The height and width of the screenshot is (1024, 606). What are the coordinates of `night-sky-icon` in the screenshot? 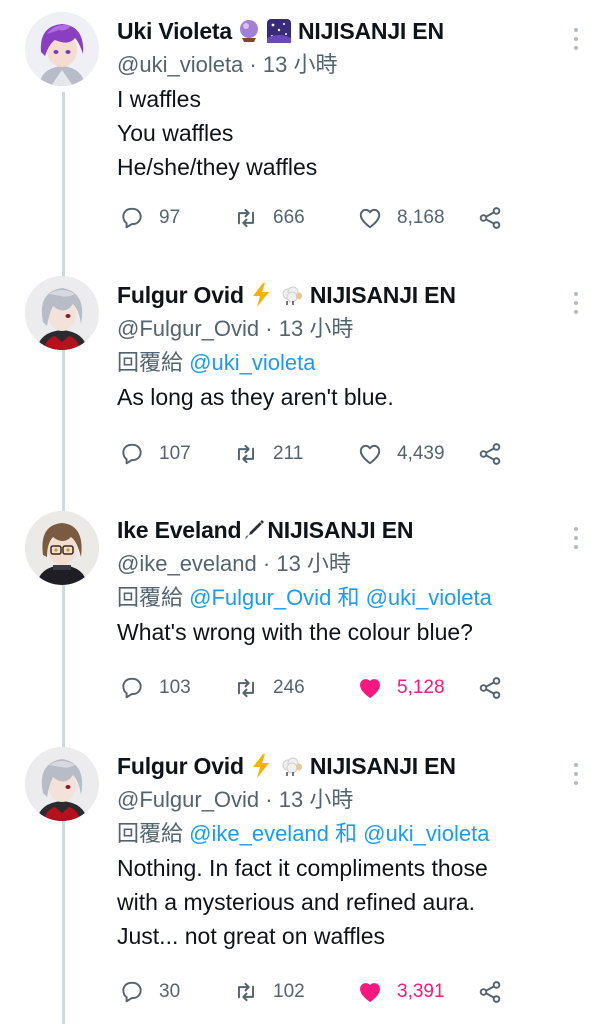 It's located at (279, 31).